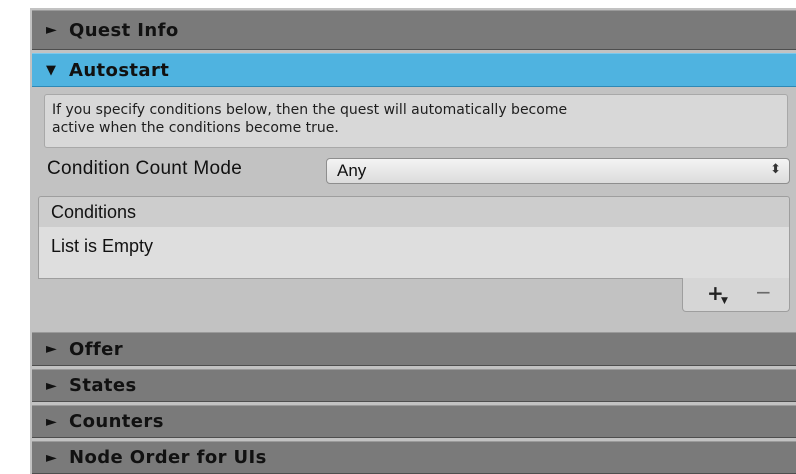 The image size is (796, 474). What do you see at coordinates (51, 70) in the screenshot?
I see `expanded-arrow-icon: ▼` at bounding box center [51, 70].